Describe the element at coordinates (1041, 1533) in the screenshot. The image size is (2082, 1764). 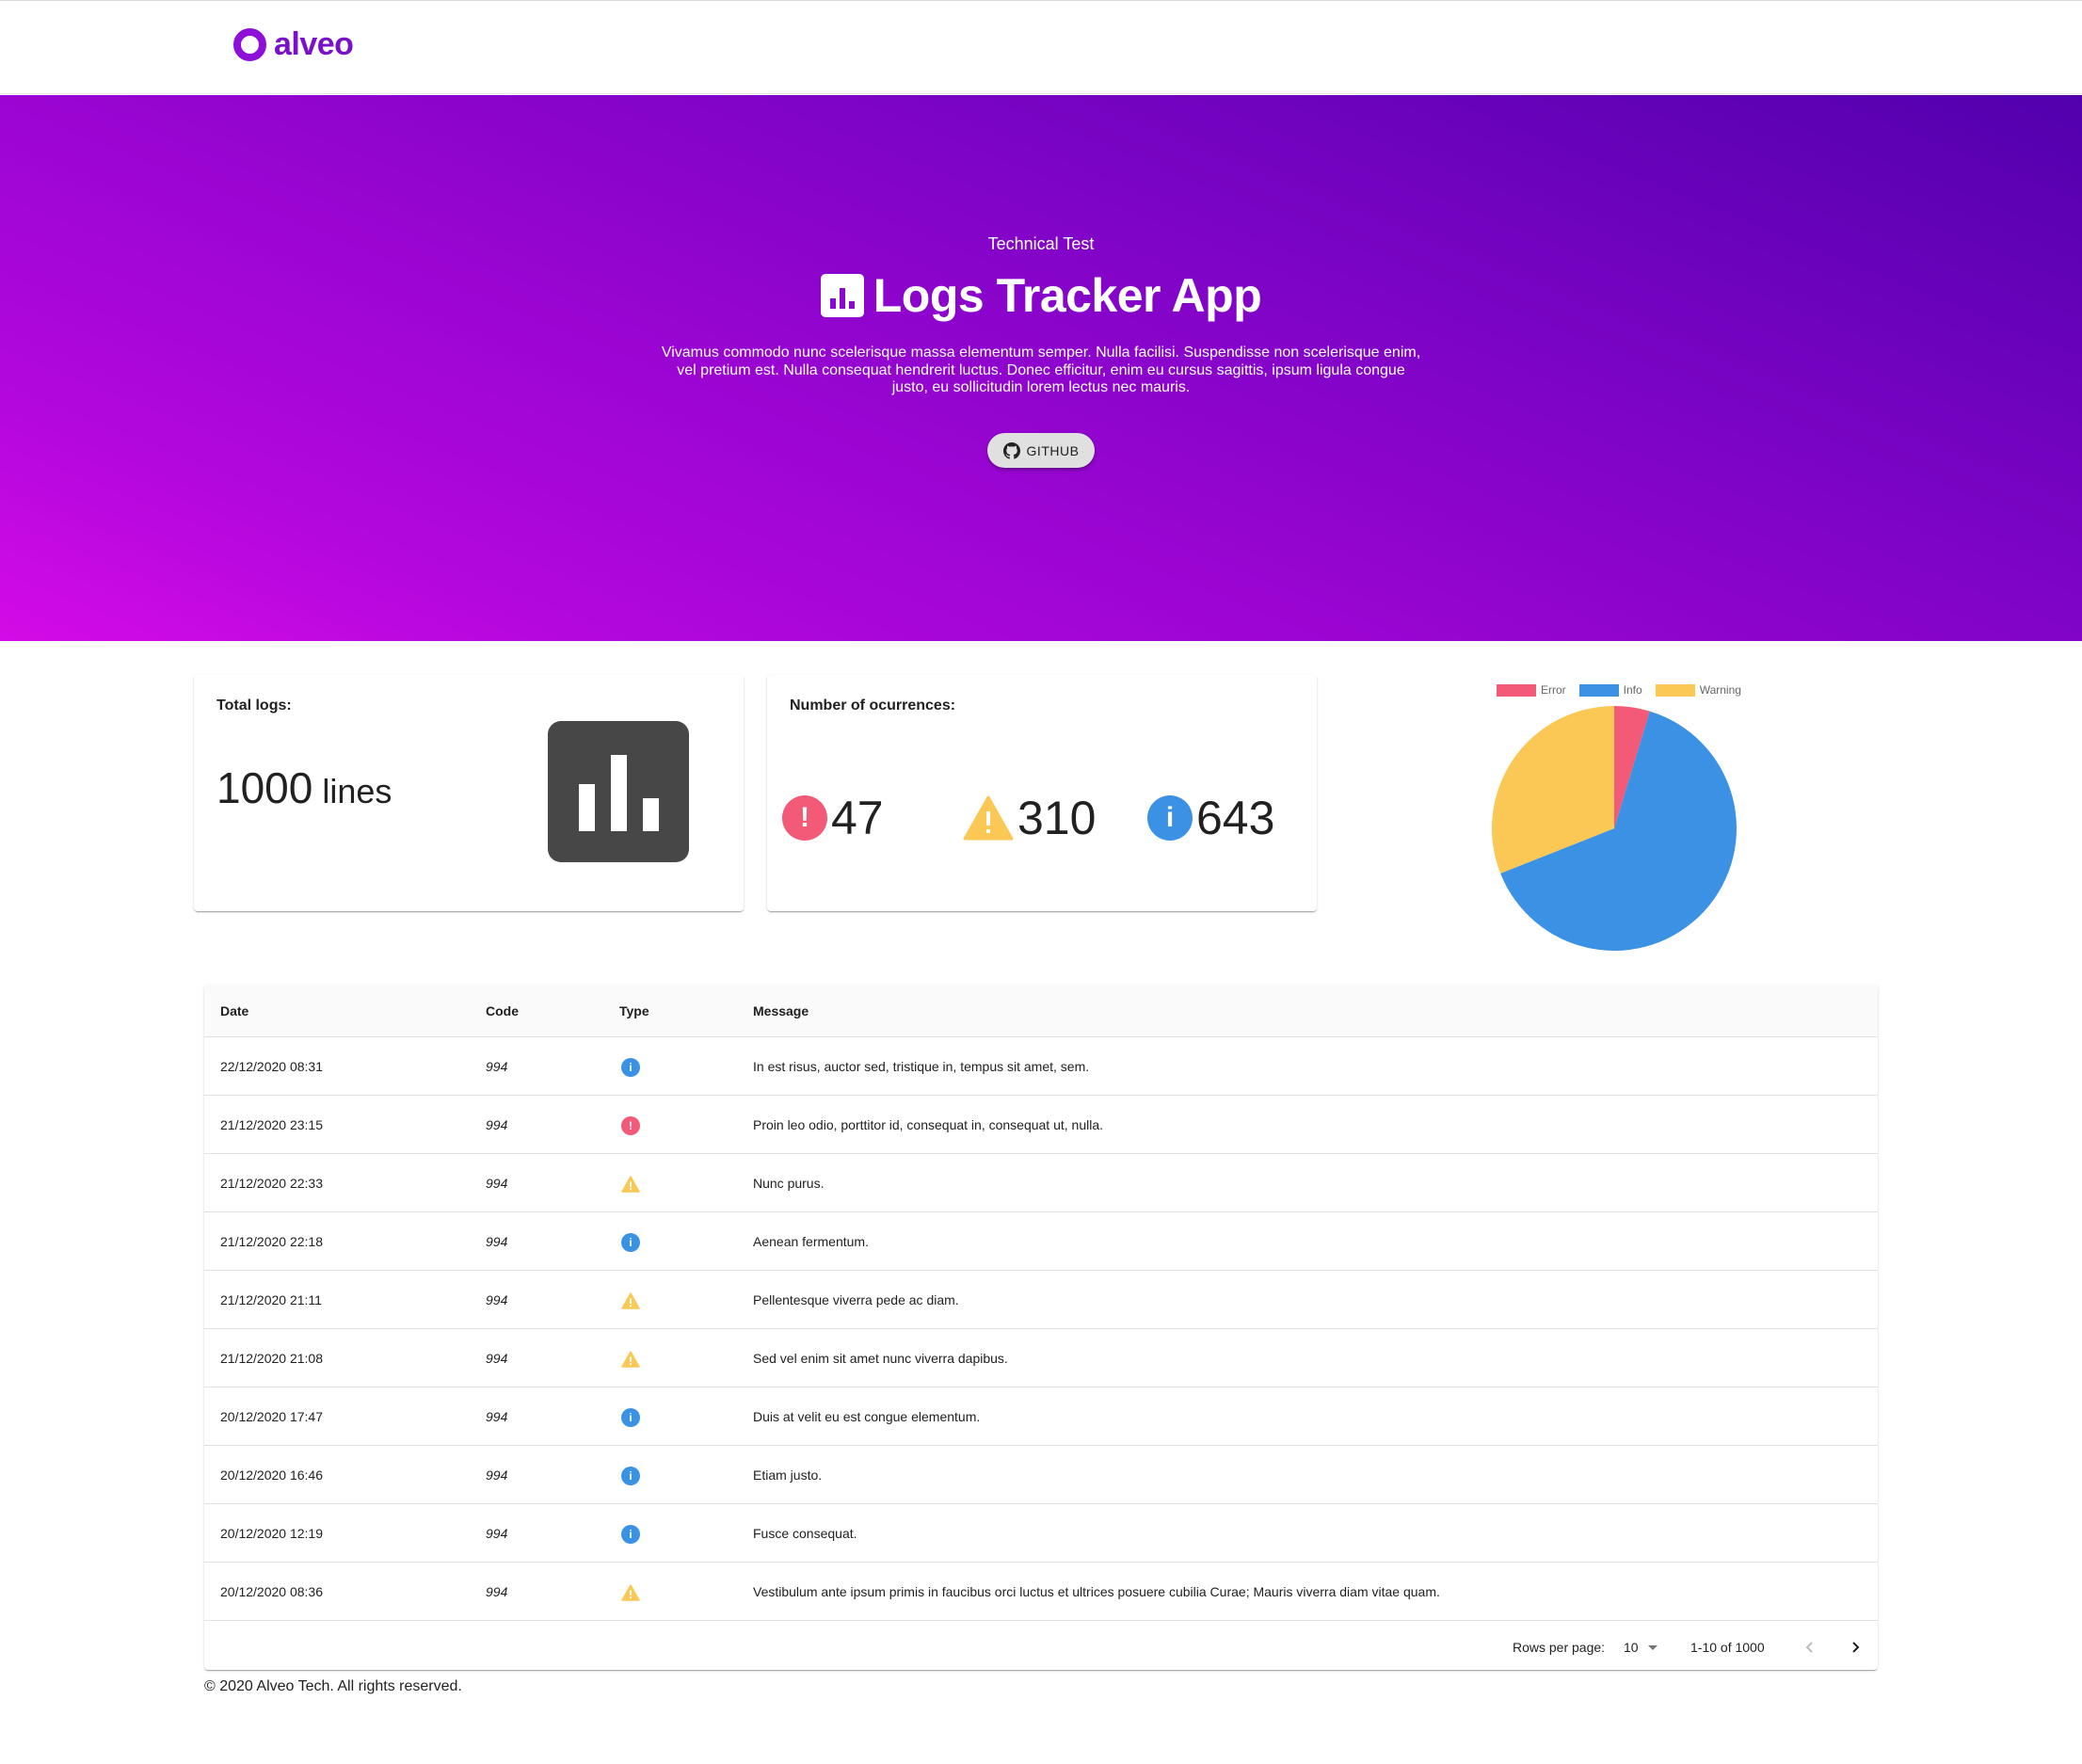
I see `table-row: 20/12/2020 12:19 994 i Fusce consequat.` at that location.